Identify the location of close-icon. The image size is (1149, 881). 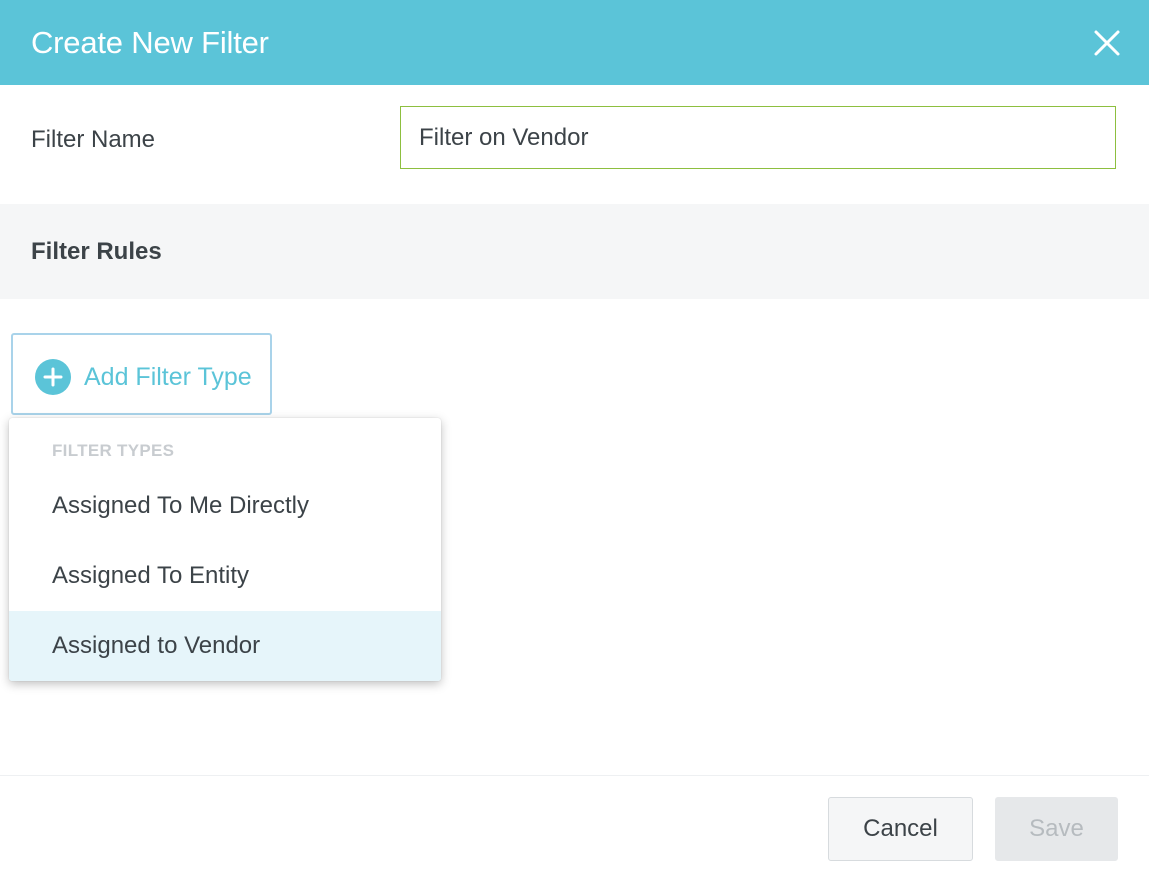
(1107, 43).